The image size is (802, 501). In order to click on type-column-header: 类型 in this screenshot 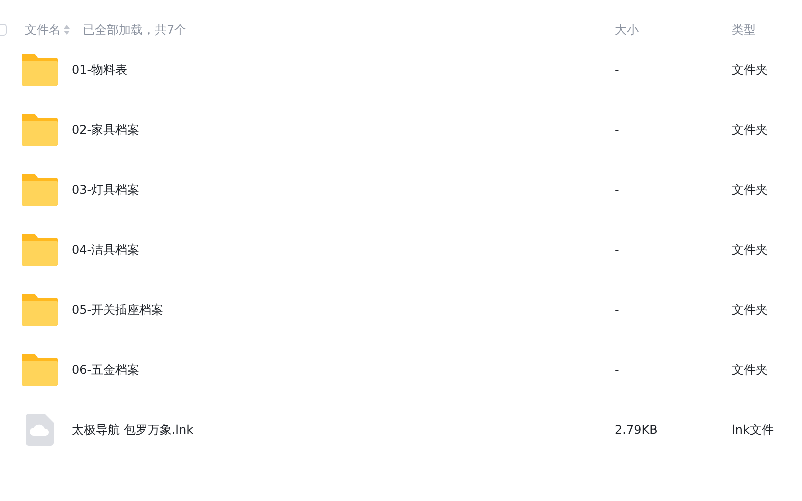, I will do `click(744, 30)`.